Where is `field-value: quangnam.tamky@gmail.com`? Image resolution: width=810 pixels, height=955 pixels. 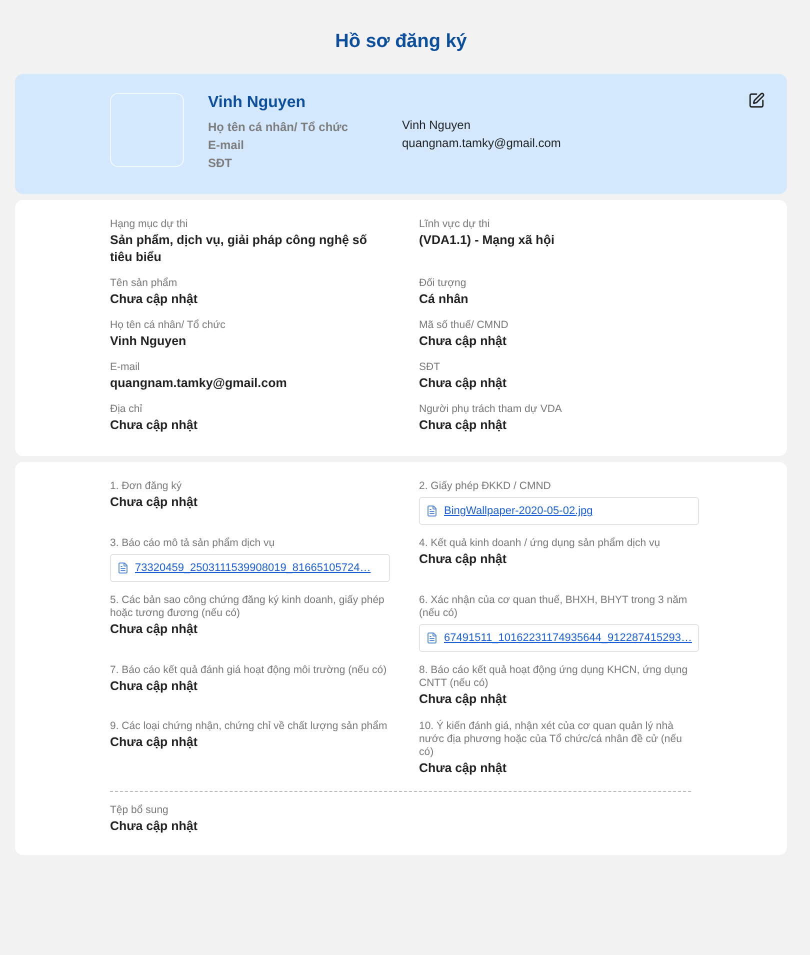 field-value: quangnam.tamky@gmail.com is located at coordinates (199, 383).